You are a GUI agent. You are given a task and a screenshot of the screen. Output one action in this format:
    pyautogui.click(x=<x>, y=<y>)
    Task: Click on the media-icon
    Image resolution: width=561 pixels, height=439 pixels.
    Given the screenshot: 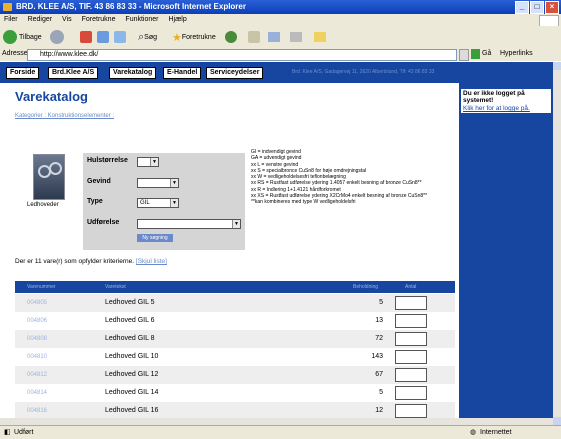 What is the action you would take?
    pyautogui.click(x=231, y=37)
    